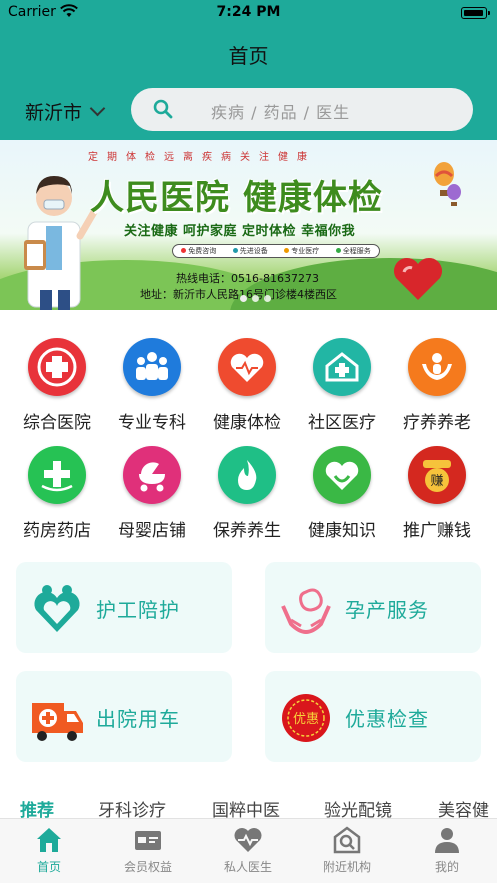 This screenshot has width=497, height=883. Describe the element at coordinates (436, 481) in the screenshot. I see `svg-text: 赚` at that location.